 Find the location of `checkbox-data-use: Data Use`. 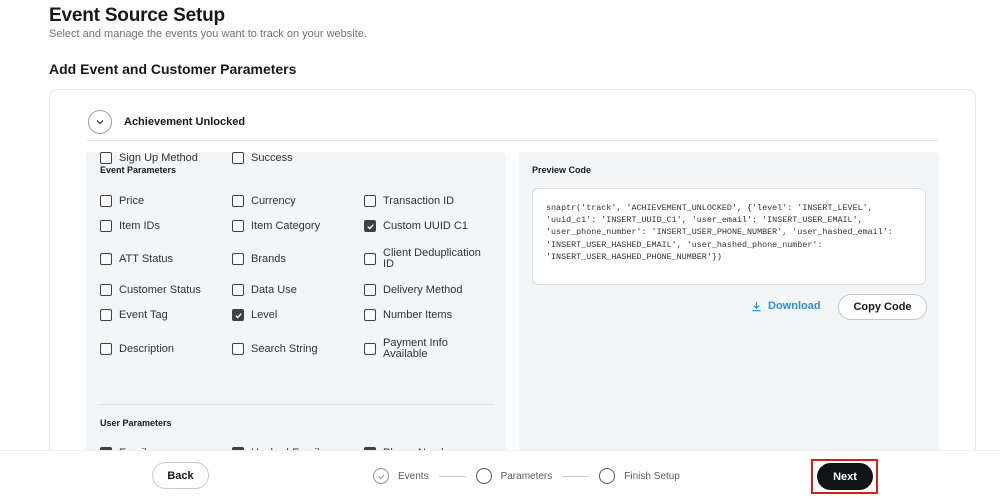

checkbox-data-use: Data Use is located at coordinates (264, 290).